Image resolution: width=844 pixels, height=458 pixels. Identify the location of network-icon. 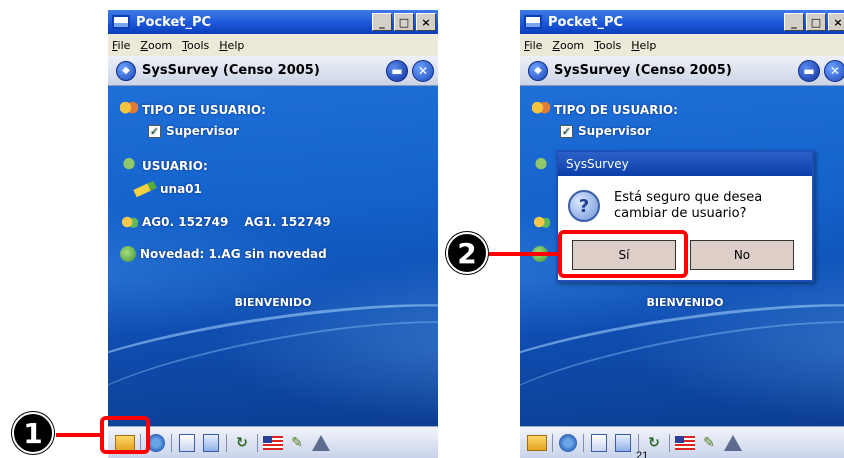
(568, 443).